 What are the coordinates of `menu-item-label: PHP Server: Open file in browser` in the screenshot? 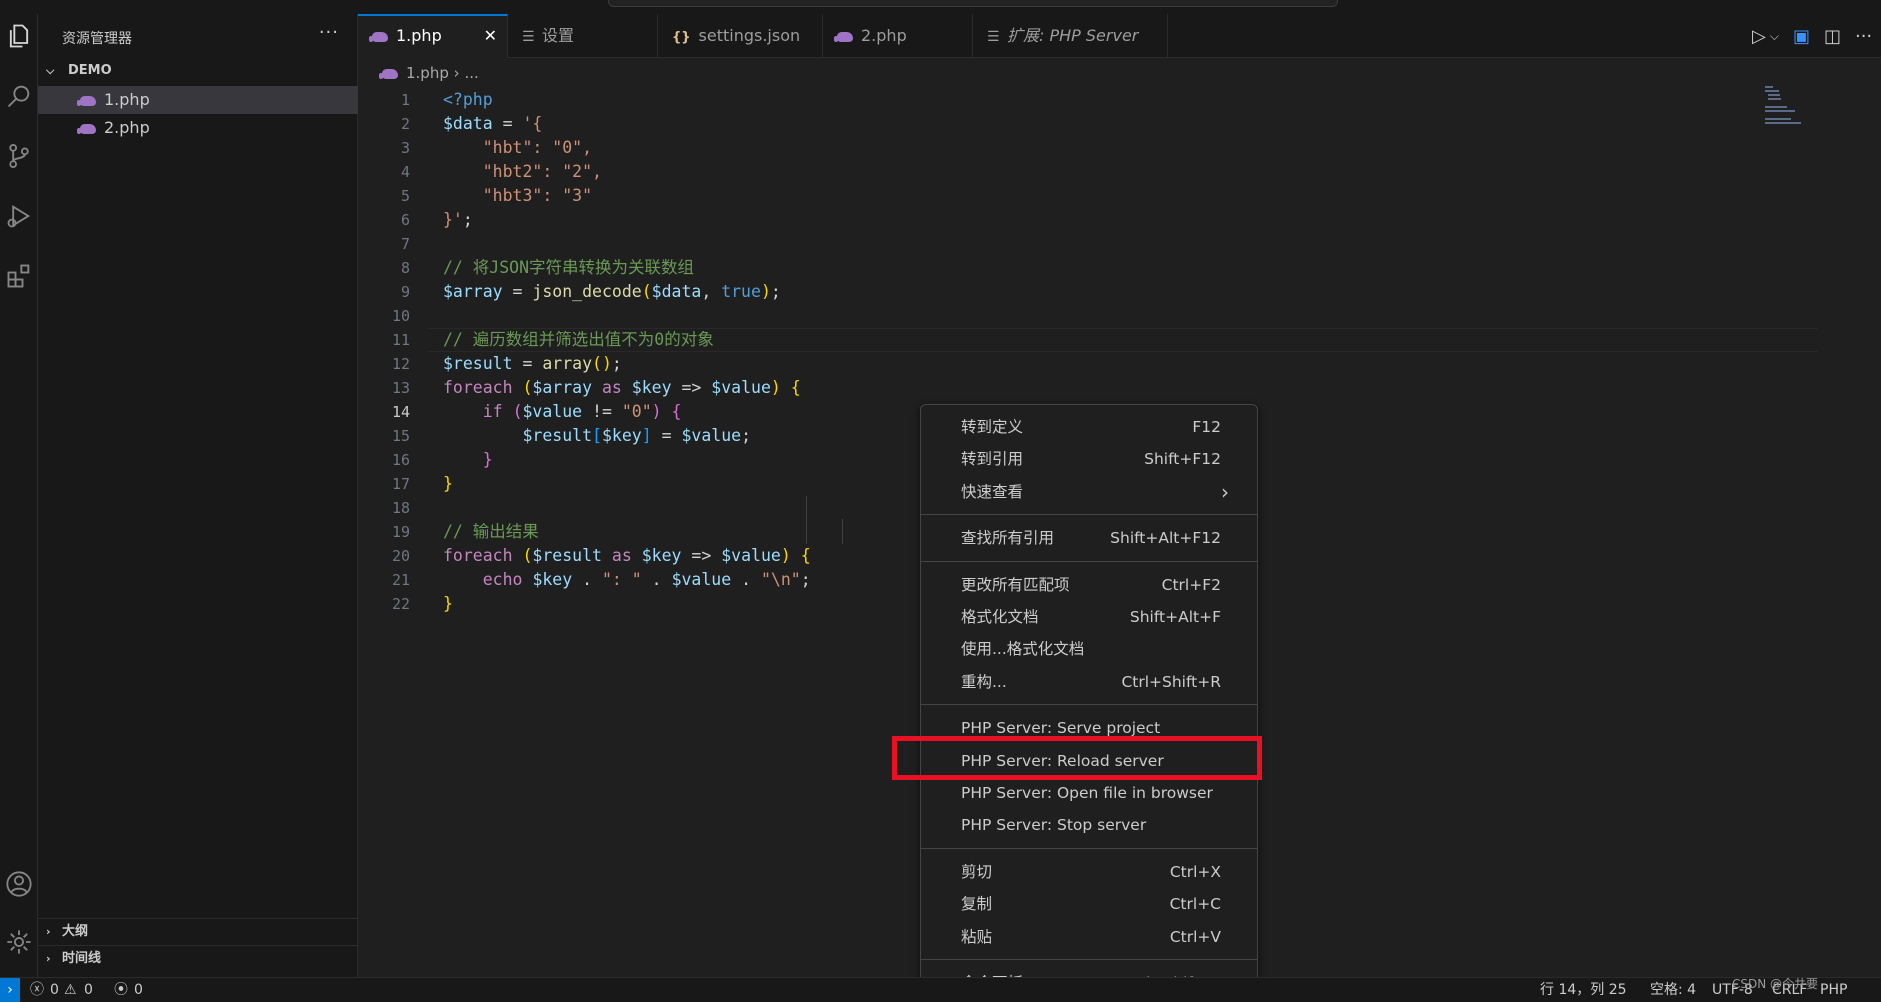 It's located at (1087, 793).